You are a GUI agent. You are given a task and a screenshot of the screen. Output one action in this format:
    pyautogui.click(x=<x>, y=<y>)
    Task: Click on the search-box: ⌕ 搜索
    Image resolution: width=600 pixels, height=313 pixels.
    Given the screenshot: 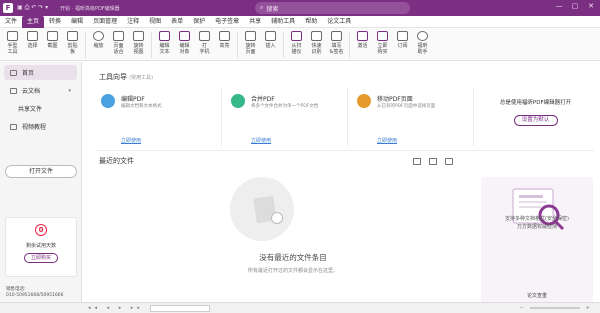 What is the action you would take?
    pyautogui.click(x=332, y=8)
    